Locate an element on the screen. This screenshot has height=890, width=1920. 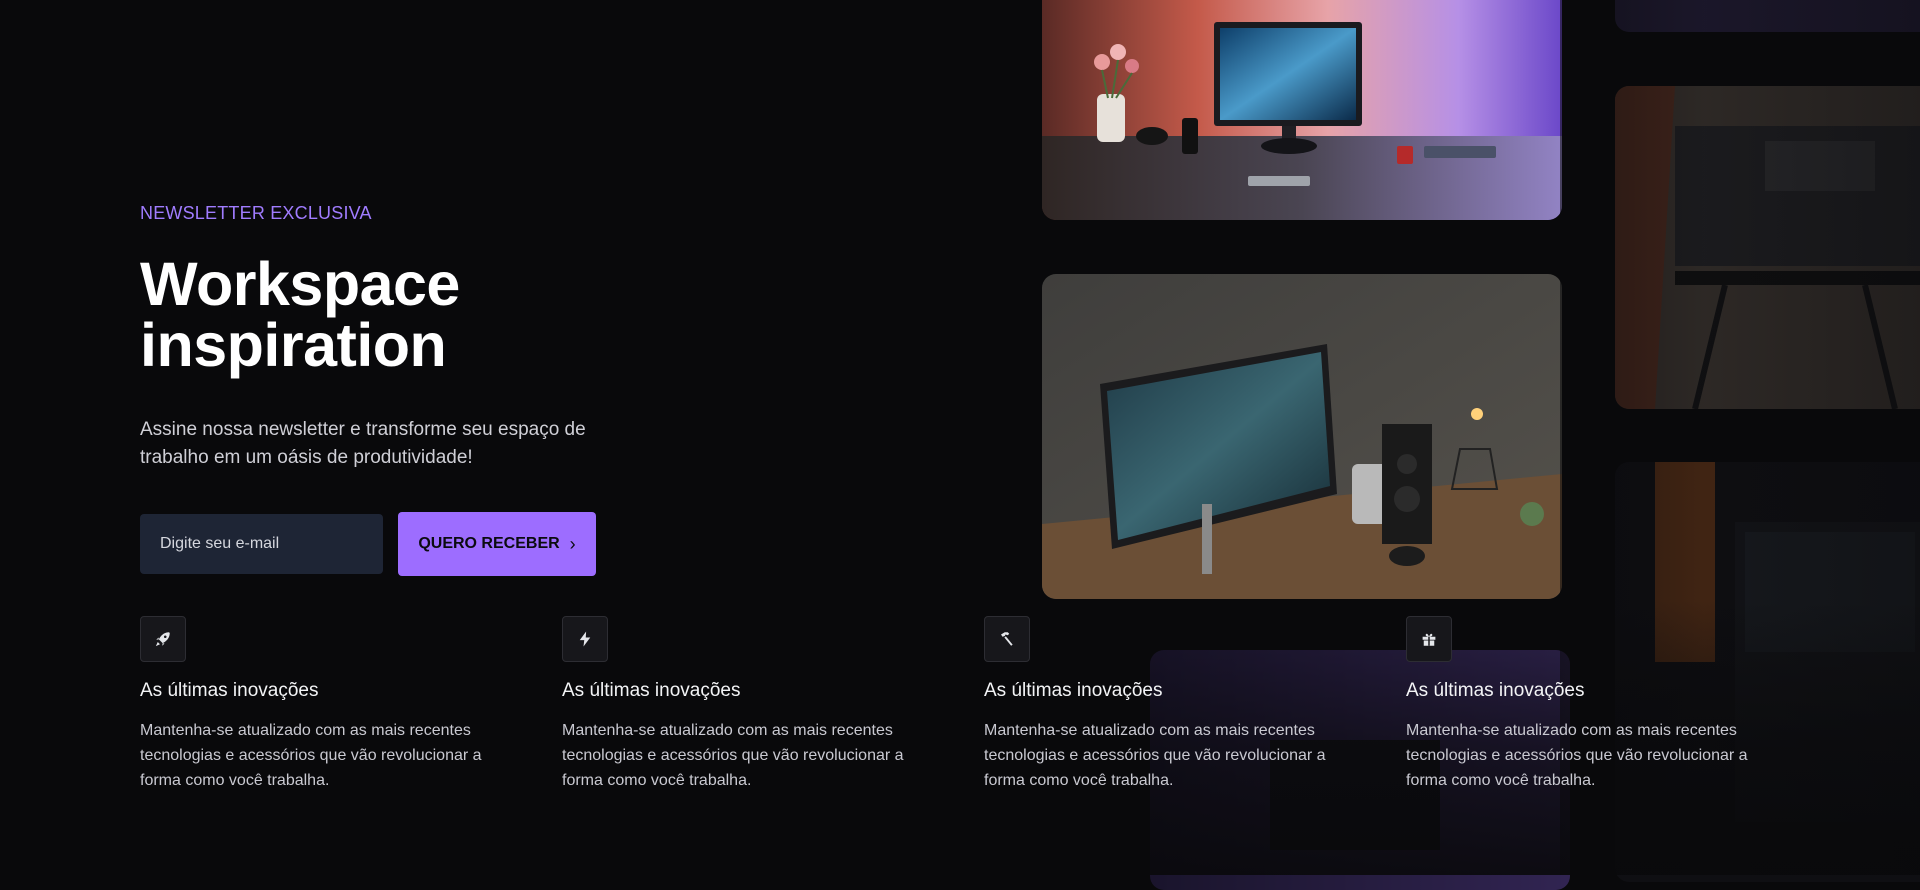
gallery-photo-top-strip is located at coordinates (1767, 16).